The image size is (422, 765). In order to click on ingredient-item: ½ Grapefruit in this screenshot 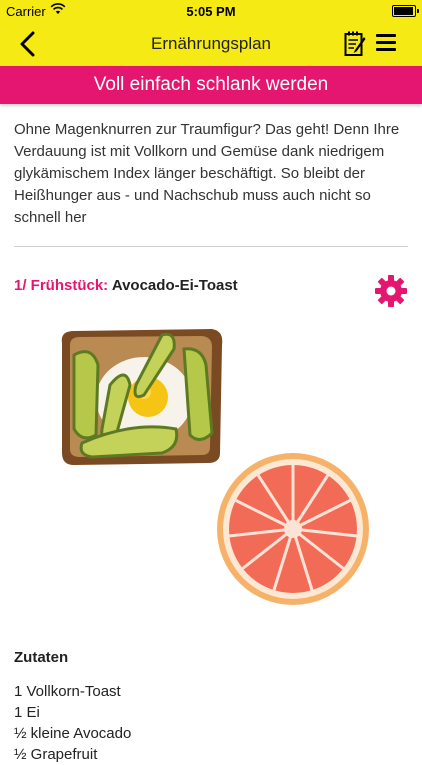, I will do `click(56, 754)`.